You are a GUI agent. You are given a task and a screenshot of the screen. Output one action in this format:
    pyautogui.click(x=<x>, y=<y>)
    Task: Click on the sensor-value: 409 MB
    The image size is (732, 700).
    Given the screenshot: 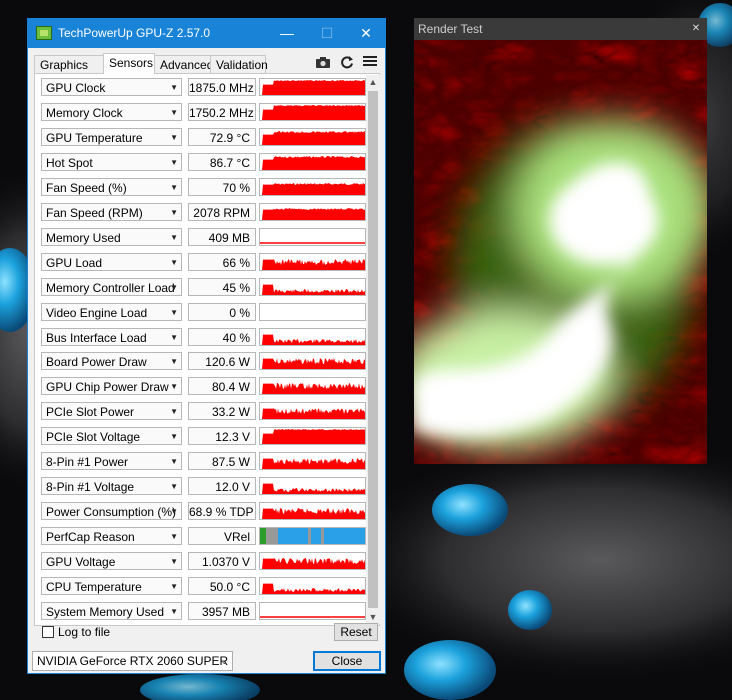 What is the action you would take?
    pyautogui.click(x=222, y=237)
    